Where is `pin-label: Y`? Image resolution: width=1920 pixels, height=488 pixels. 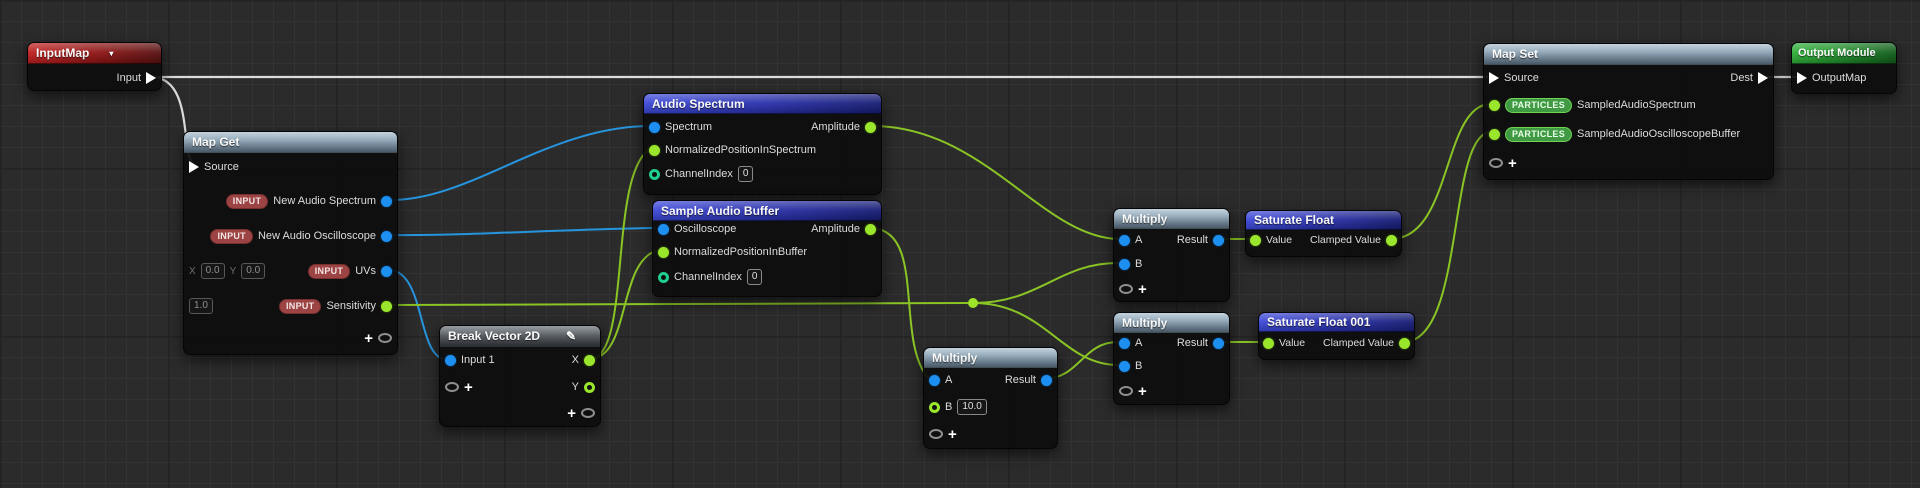 pin-label: Y is located at coordinates (575, 387).